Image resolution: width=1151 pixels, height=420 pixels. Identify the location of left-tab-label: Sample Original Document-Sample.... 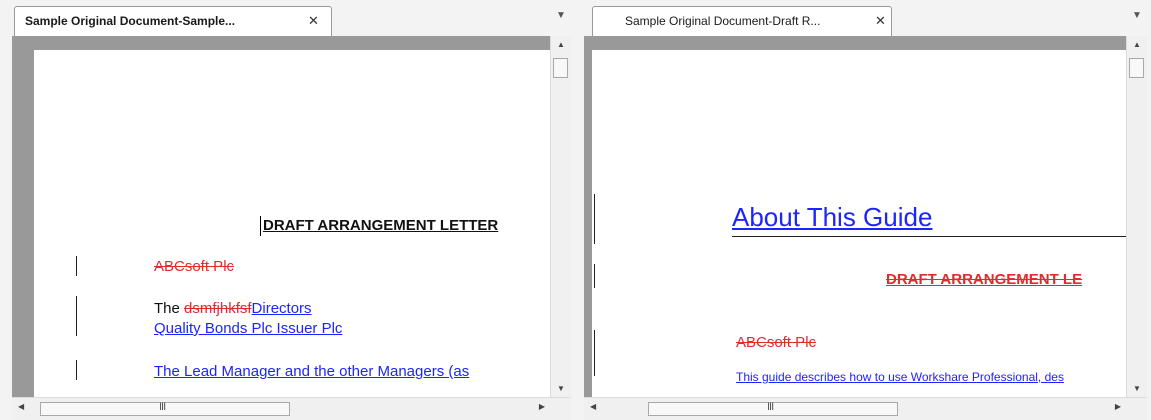
(130, 21).